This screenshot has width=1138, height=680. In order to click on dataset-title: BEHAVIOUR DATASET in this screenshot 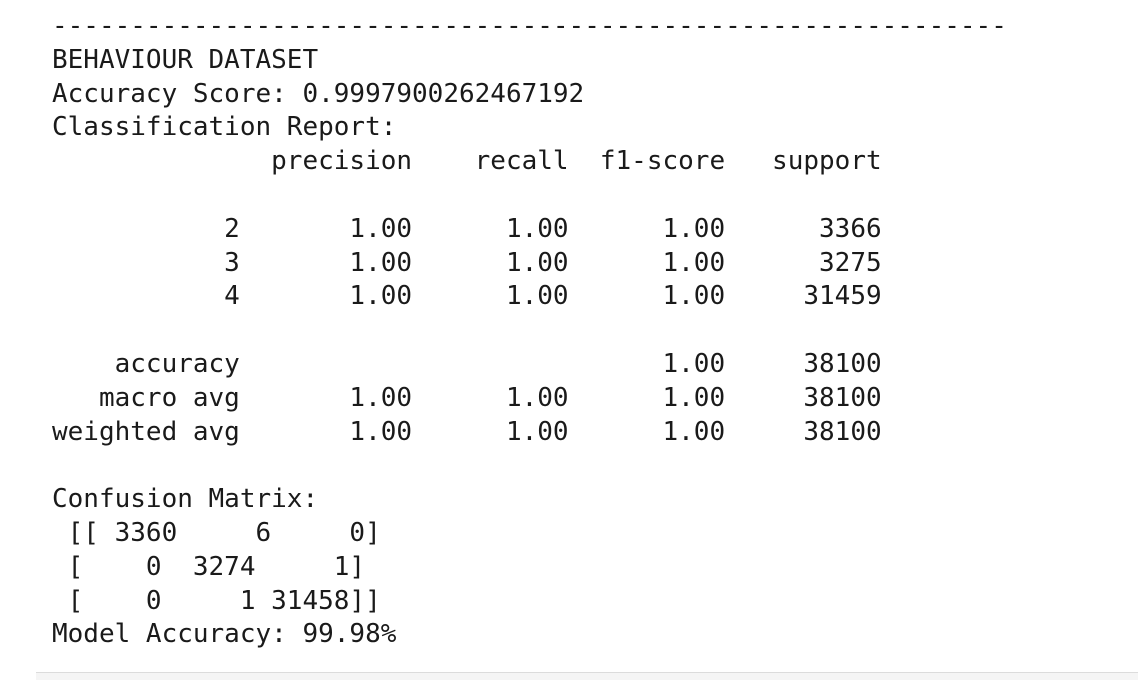, I will do `click(185, 59)`.